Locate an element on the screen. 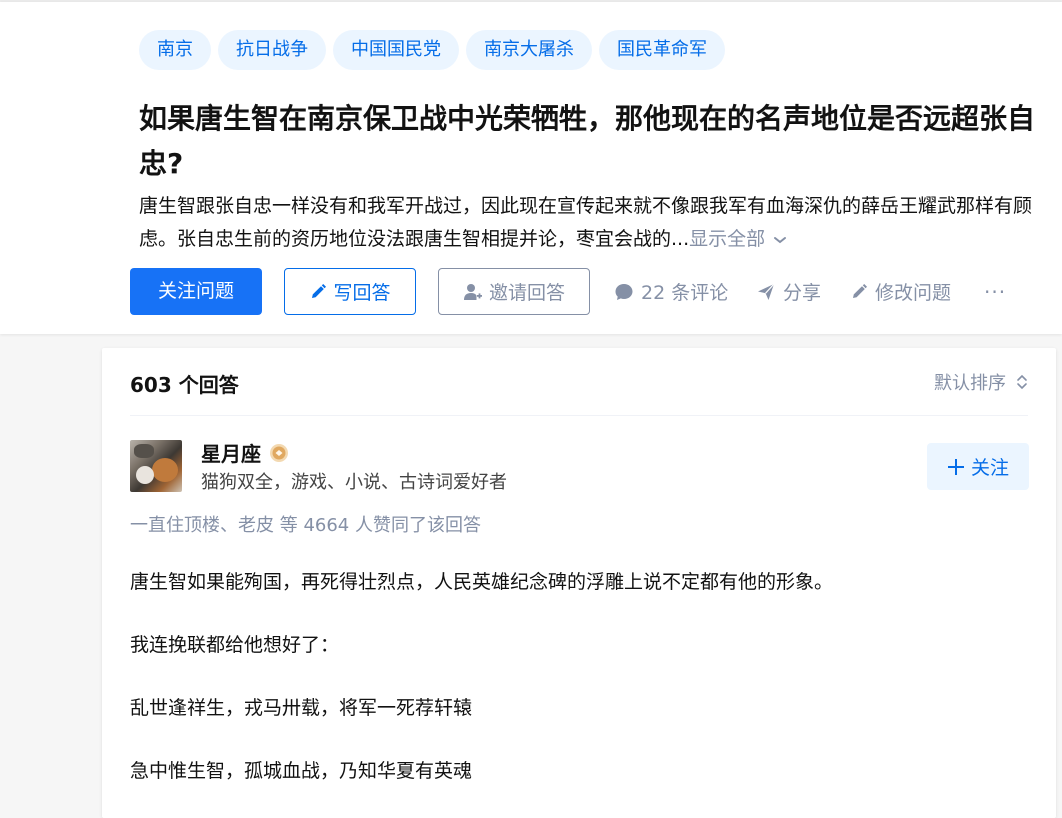 Image resolution: width=1062 pixels, height=818 pixels. comments-label: 22 条评论 is located at coordinates (685, 293).